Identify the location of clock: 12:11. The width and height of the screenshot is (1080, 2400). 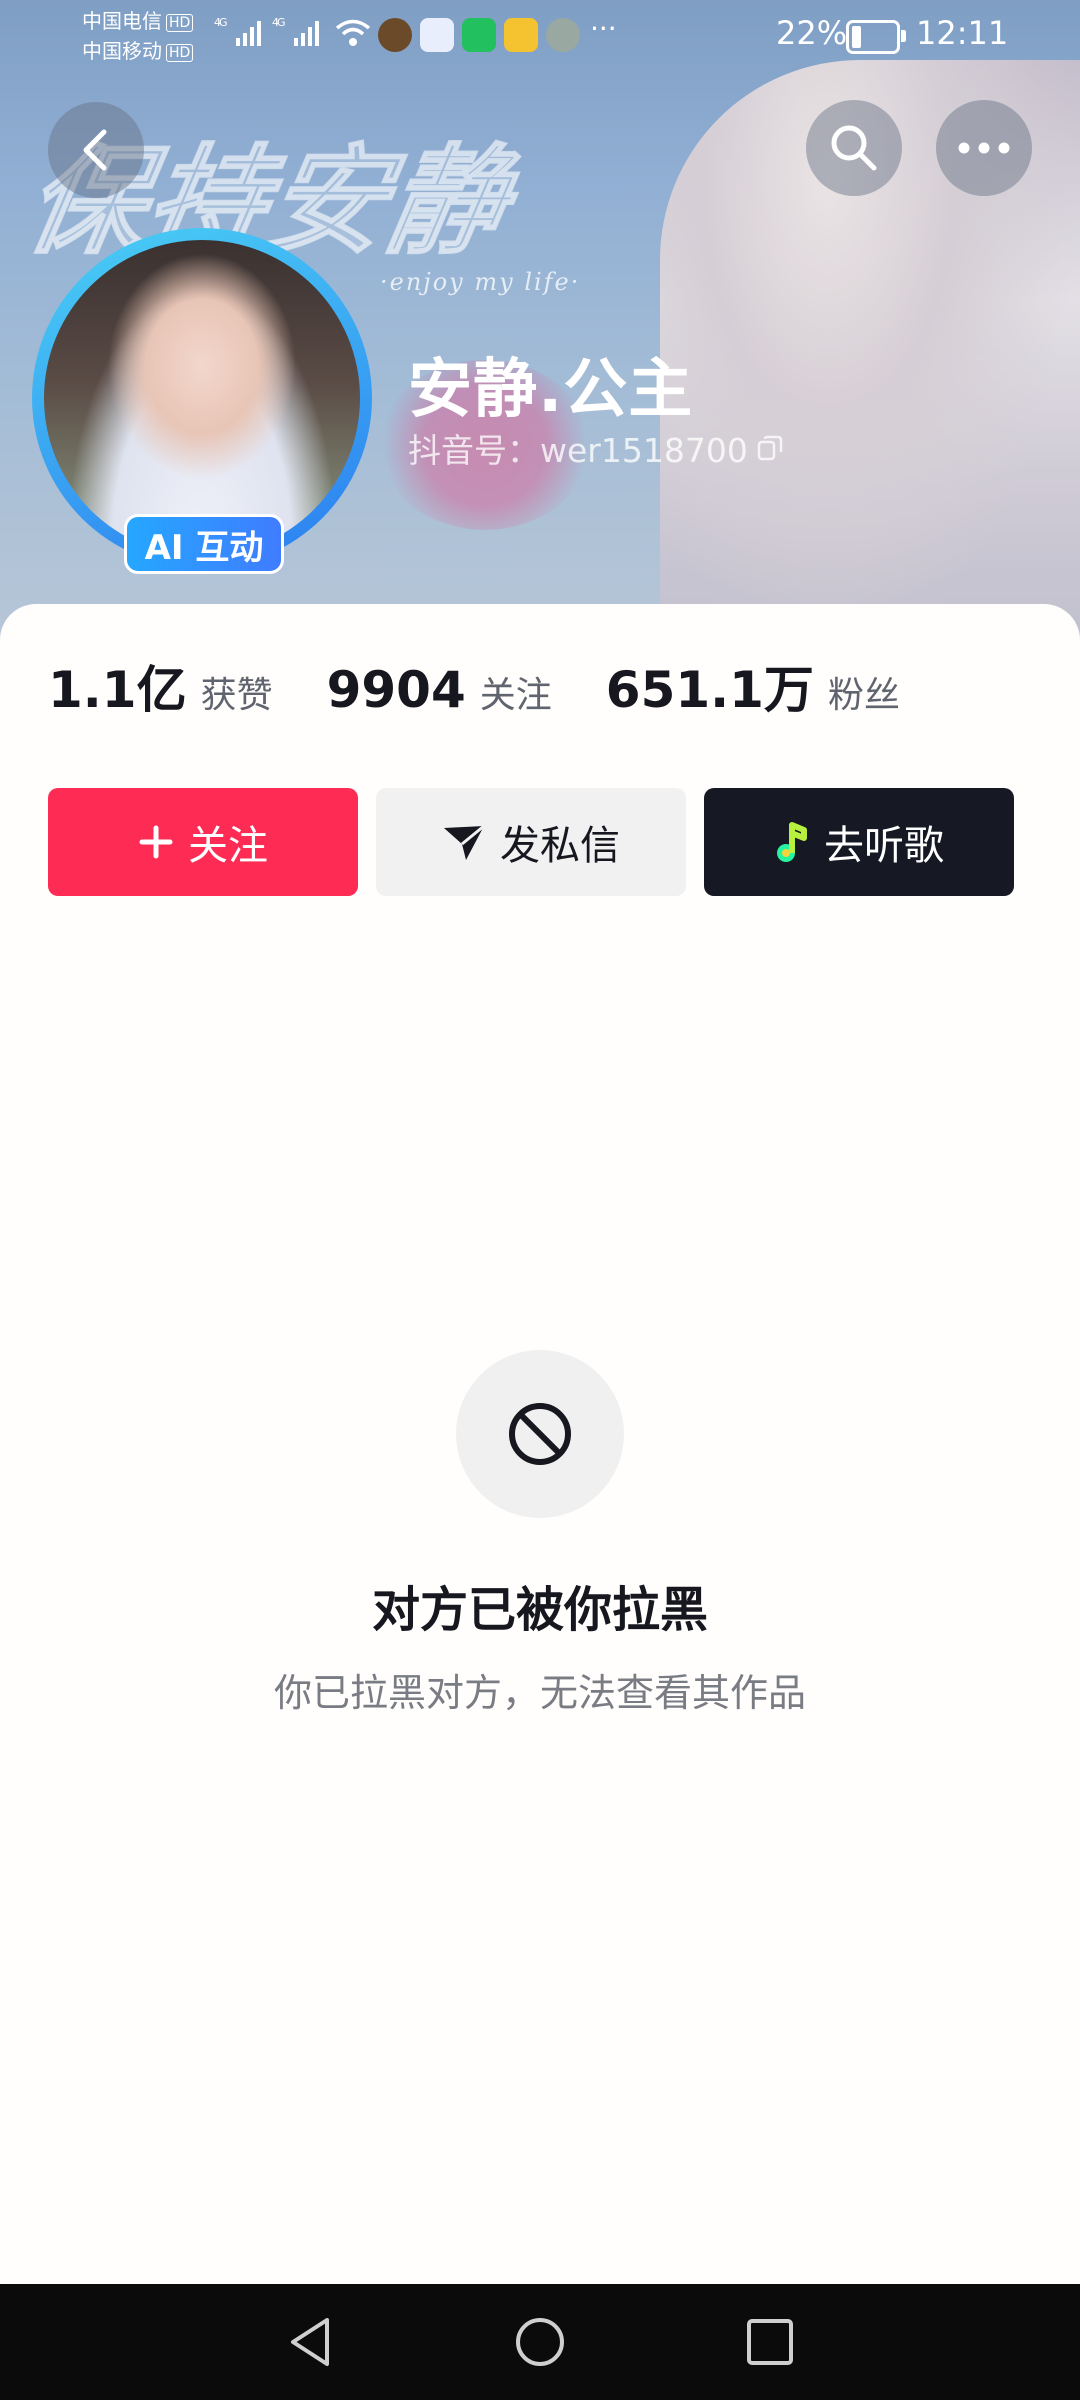
(962, 33).